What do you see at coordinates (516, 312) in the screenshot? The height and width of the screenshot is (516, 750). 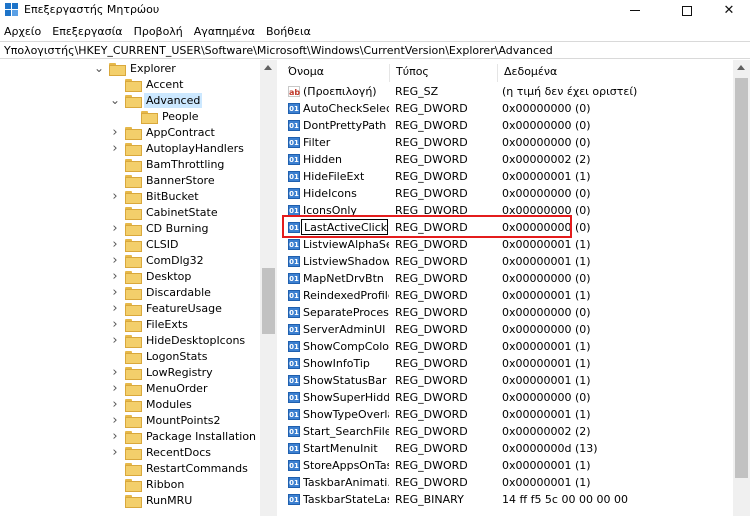 I see `value-row: 01 SeparateProcess REG_DWORD 0x00000000 (0)` at bounding box center [516, 312].